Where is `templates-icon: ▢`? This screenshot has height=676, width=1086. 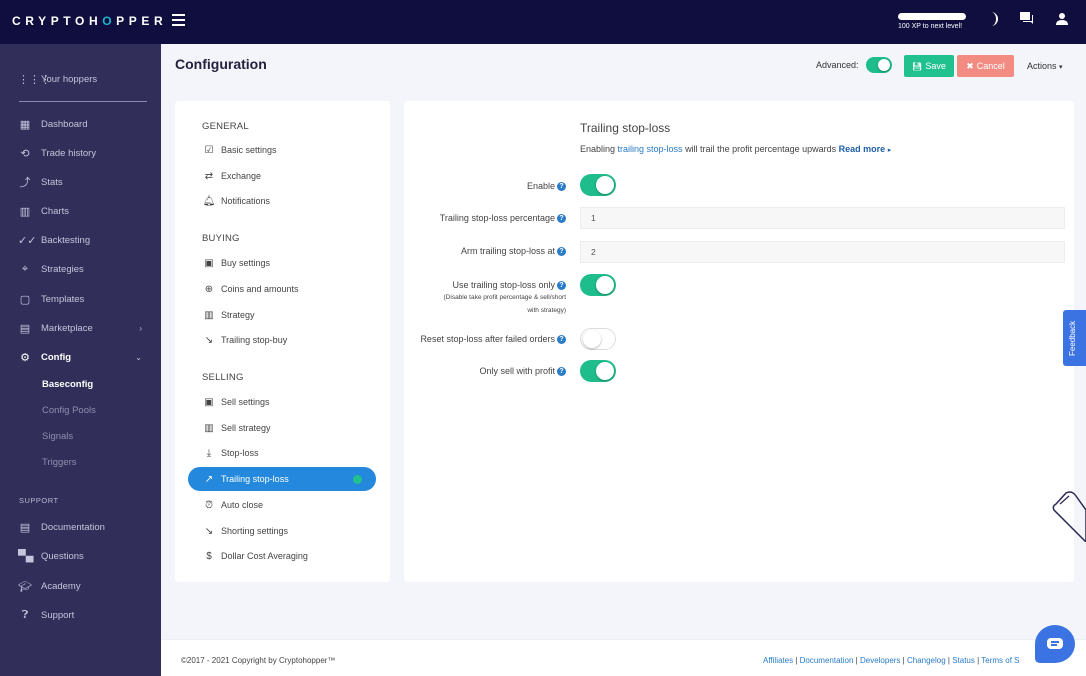 templates-icon: ▢ is located at coordinates (25, 299).